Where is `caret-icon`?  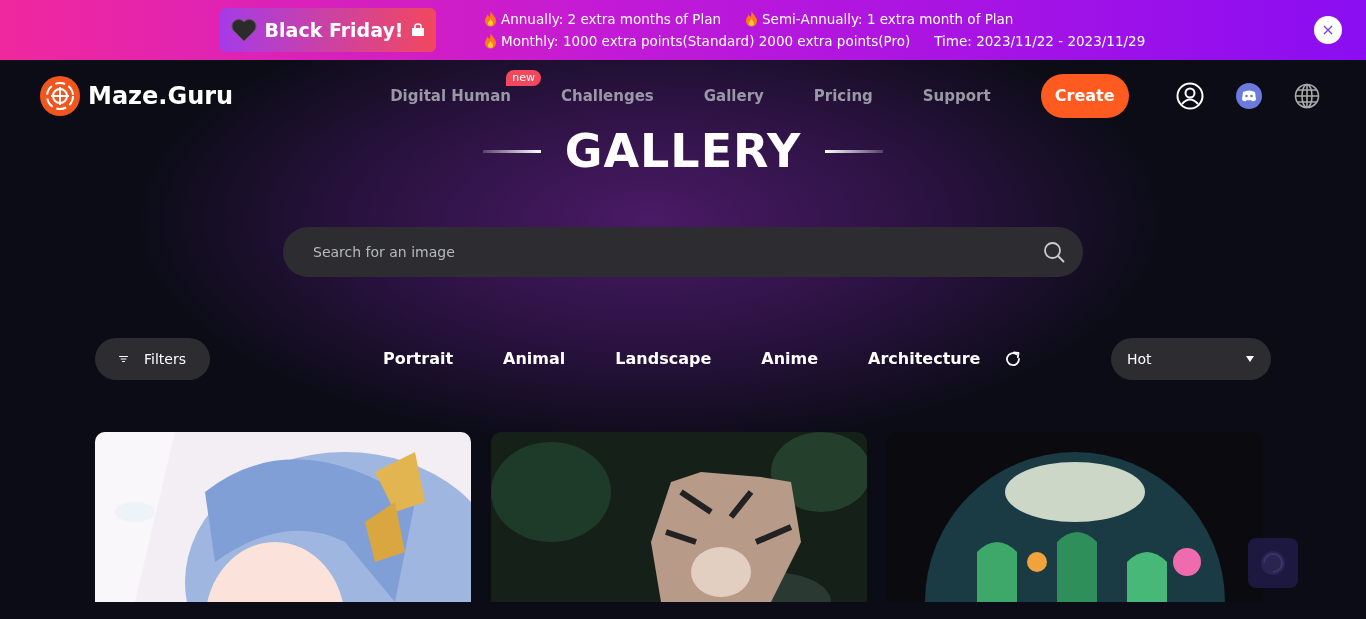 caret-icon is located at coordinates (1250, 359).